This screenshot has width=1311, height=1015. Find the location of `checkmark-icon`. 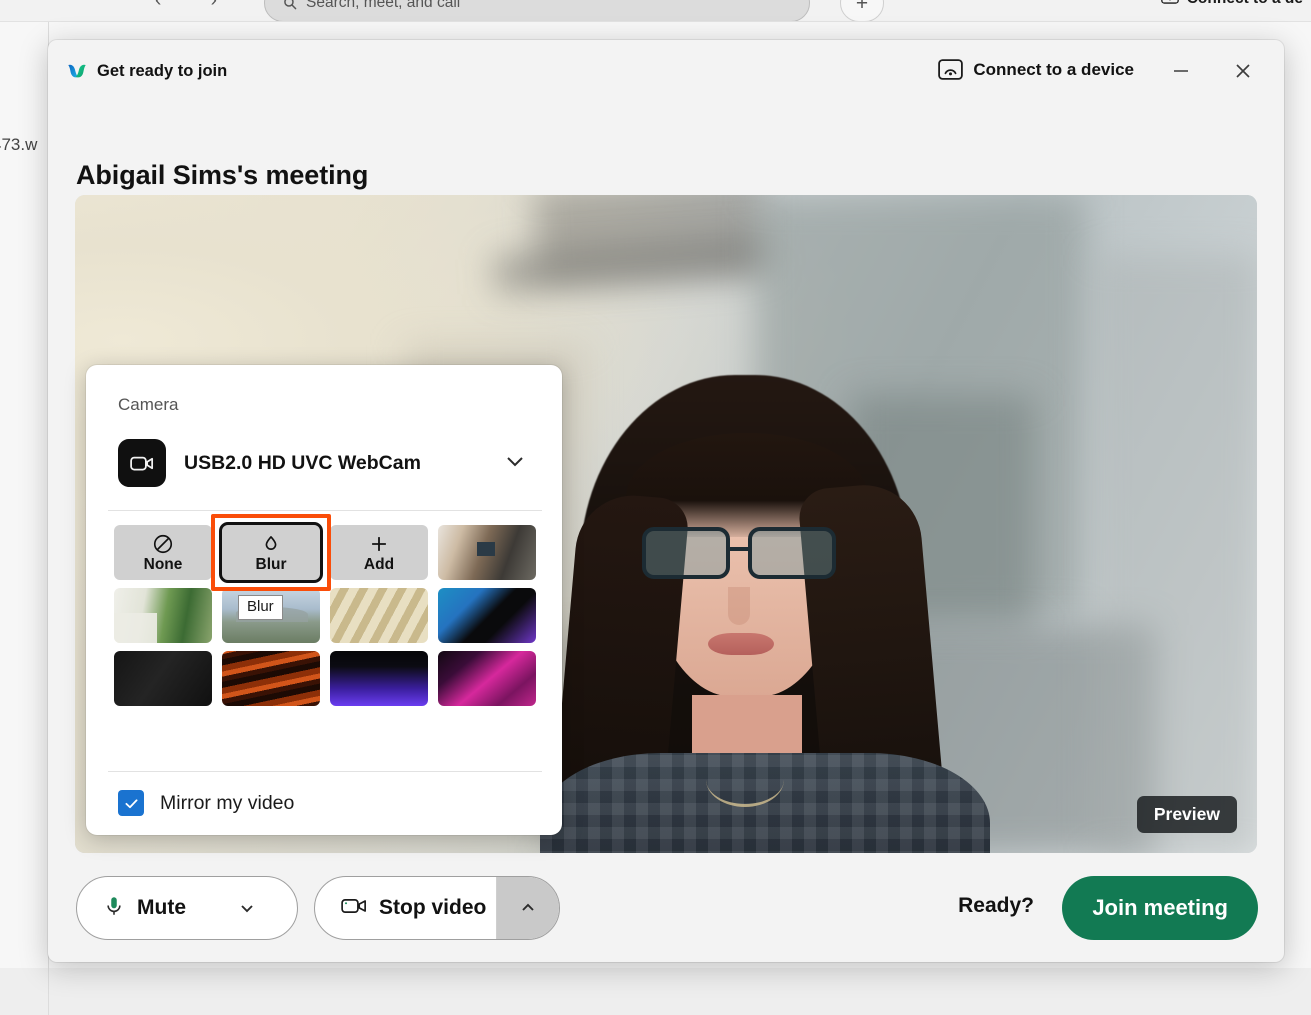

checkmark-icon is located at coordinates (131, 803).